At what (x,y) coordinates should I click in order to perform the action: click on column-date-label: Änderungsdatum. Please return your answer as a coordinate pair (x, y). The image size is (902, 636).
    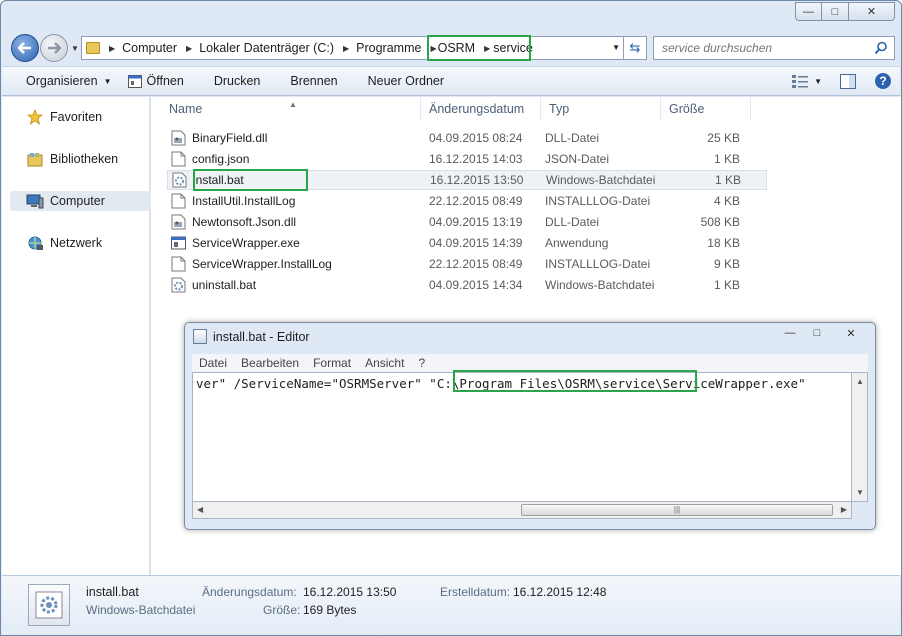
    Looking at the image, I should click on (477, 109).